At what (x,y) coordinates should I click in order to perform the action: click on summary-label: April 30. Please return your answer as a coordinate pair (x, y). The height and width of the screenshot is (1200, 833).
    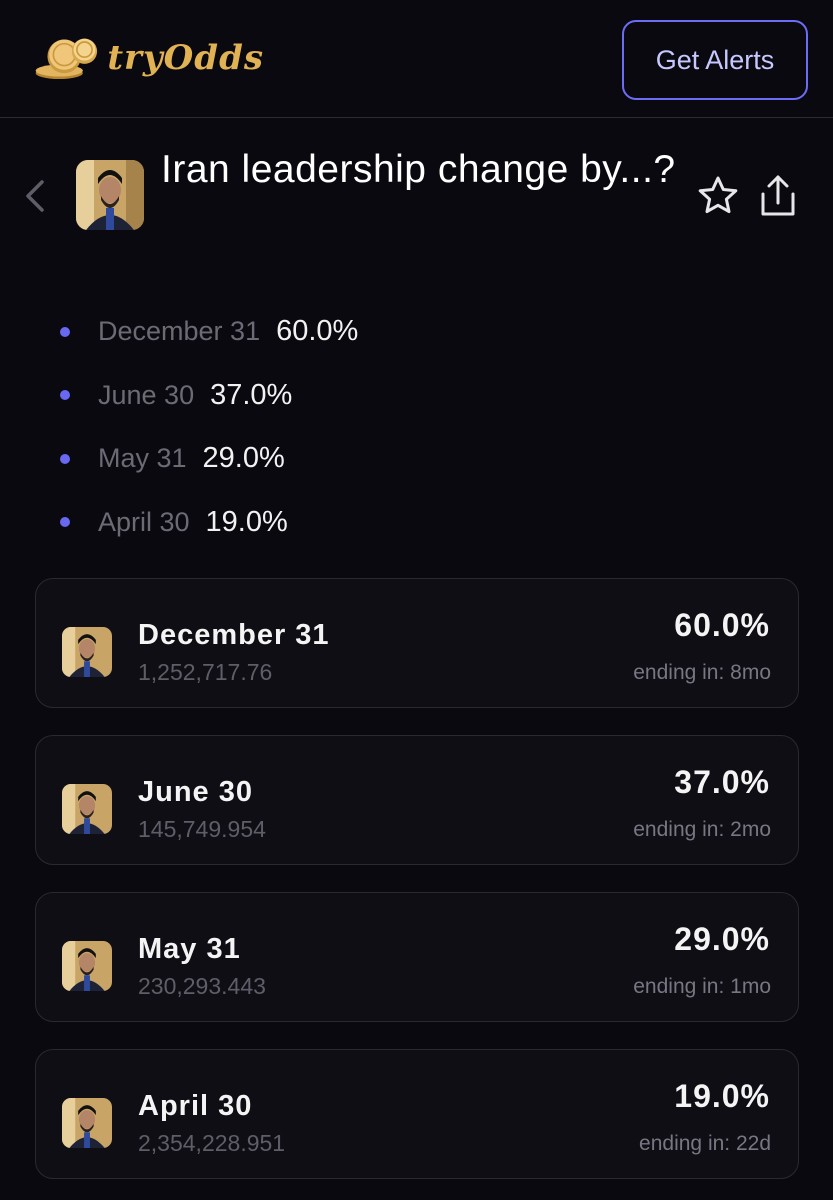
    Looking at the image, I should click on (144, 521).